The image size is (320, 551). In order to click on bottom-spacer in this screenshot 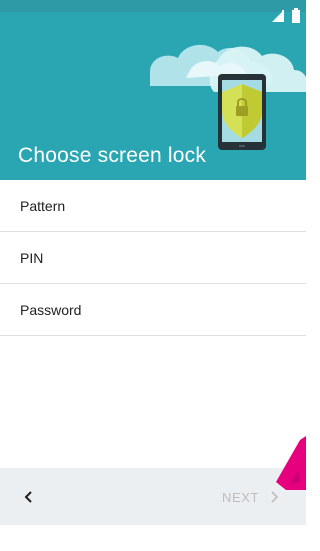, I will do `click(153, 538)`.